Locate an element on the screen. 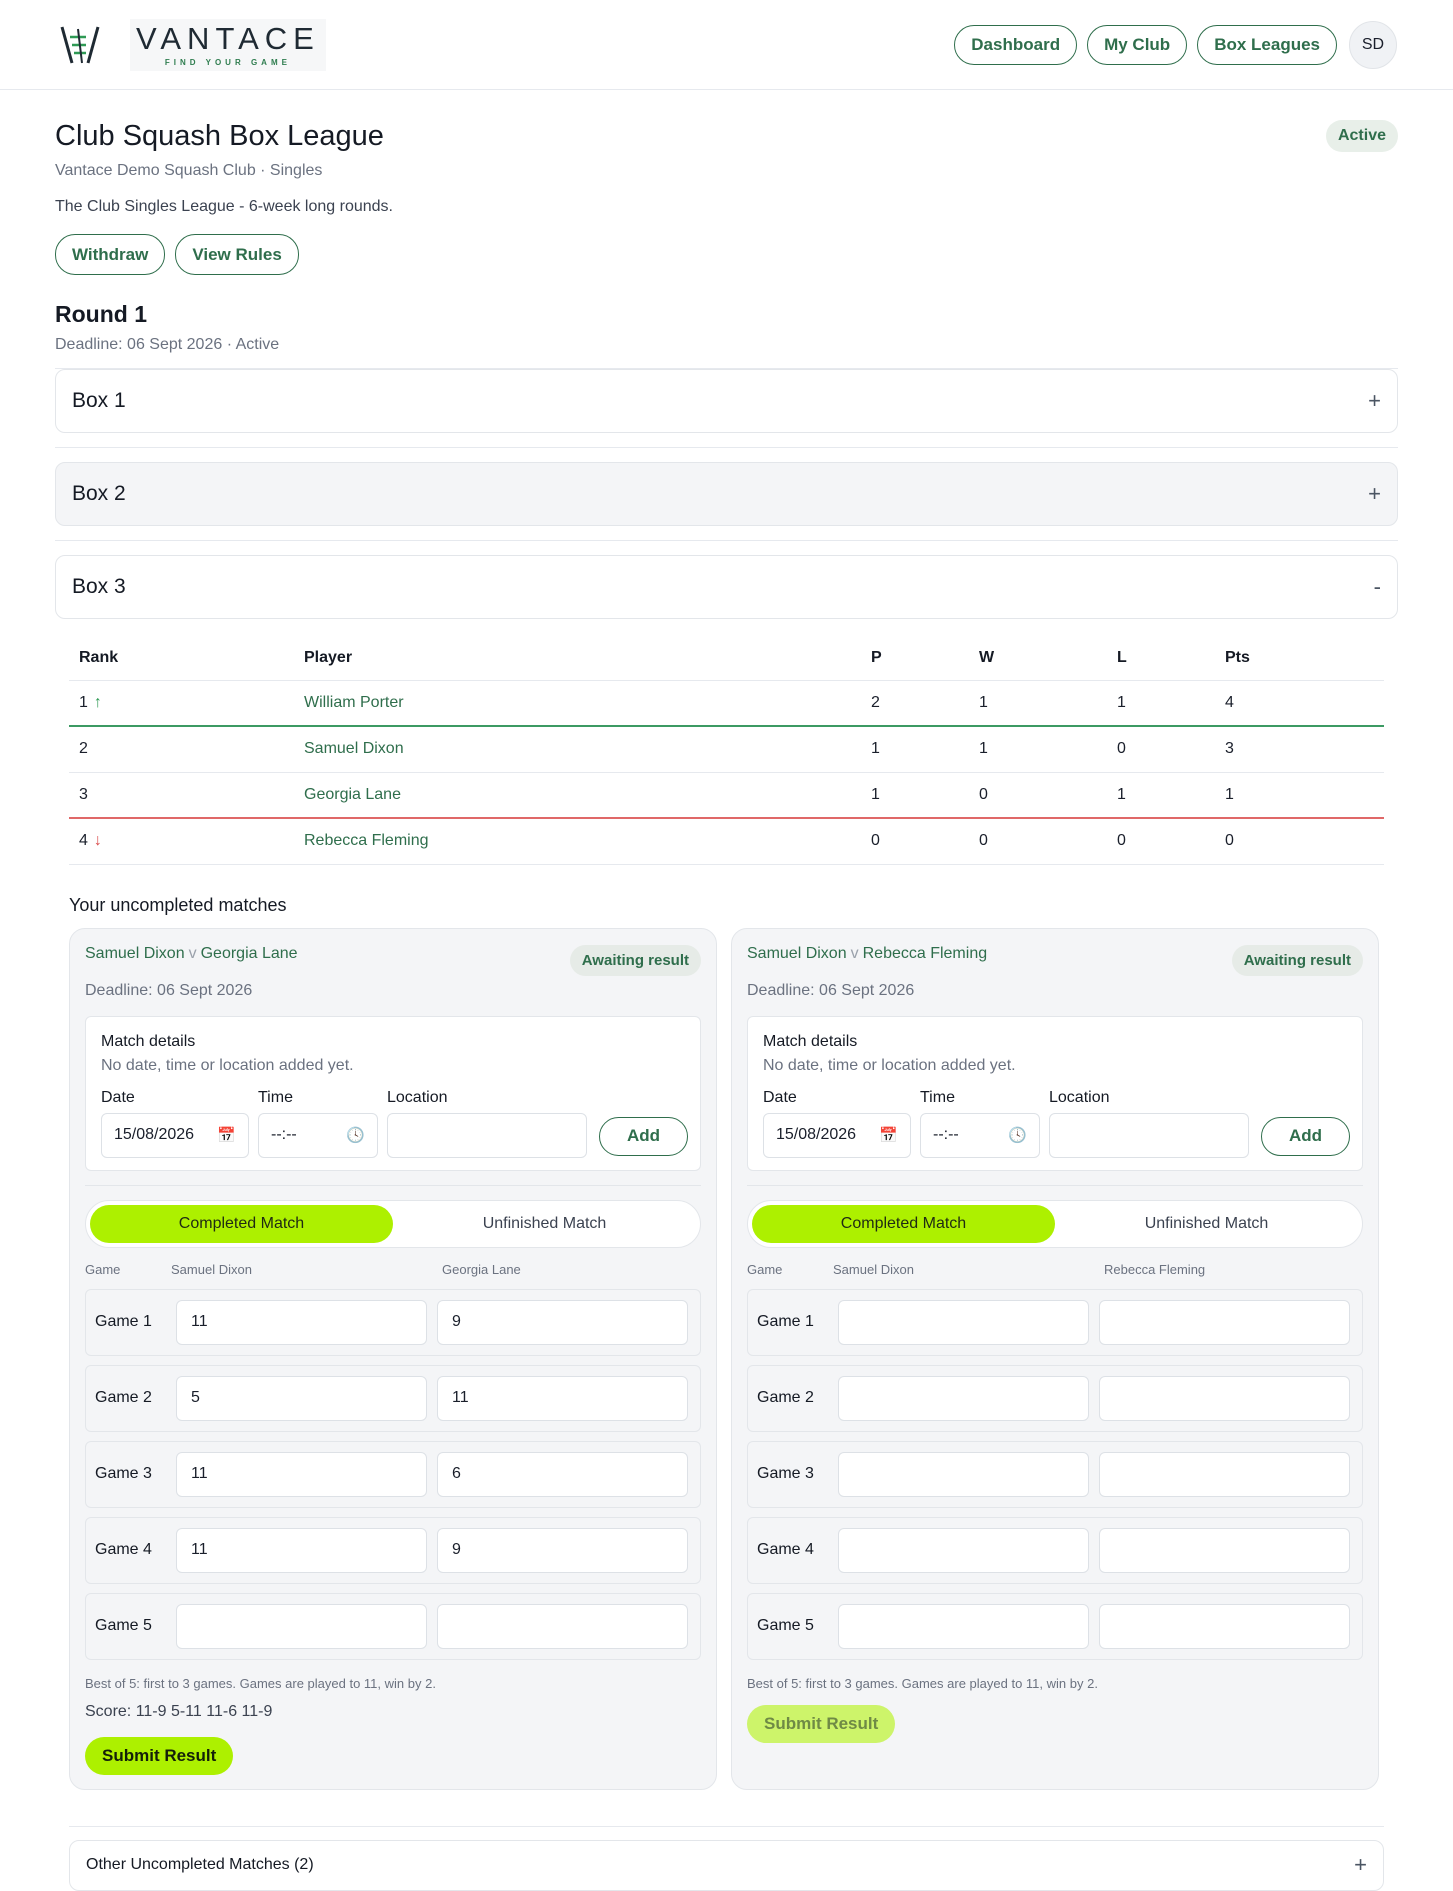  user-avatar: SD is located at coordinates (1373, 44).